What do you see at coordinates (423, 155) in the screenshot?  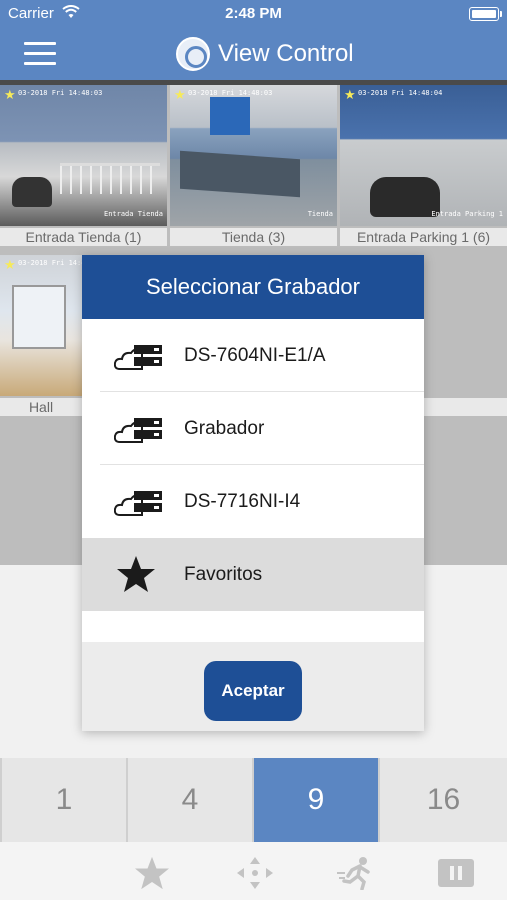 I see `camera-feed: ★ 03-2018 Fri 14:48:04 Entrada Parking 1` at bounding box center [423, 155].